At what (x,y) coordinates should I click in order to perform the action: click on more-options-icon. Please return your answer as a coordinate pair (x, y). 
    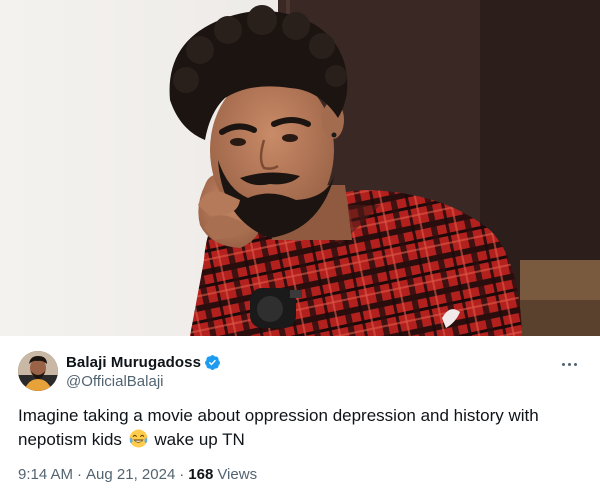
    Looking at the image, I should click on (569, 364).